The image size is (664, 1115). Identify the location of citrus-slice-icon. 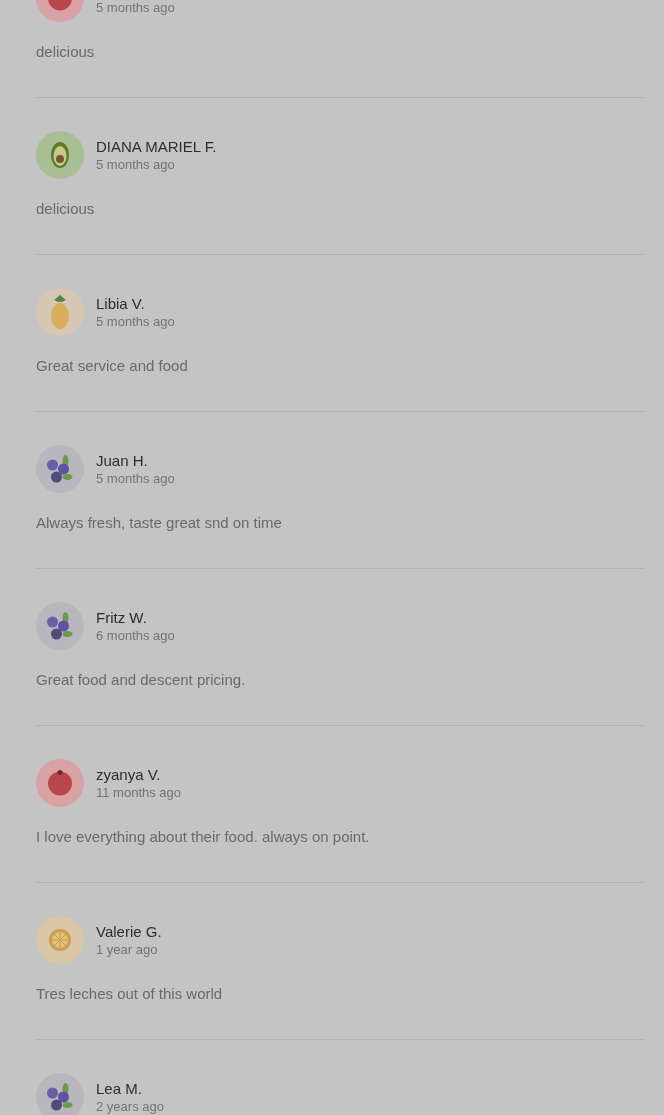
(60, 940).